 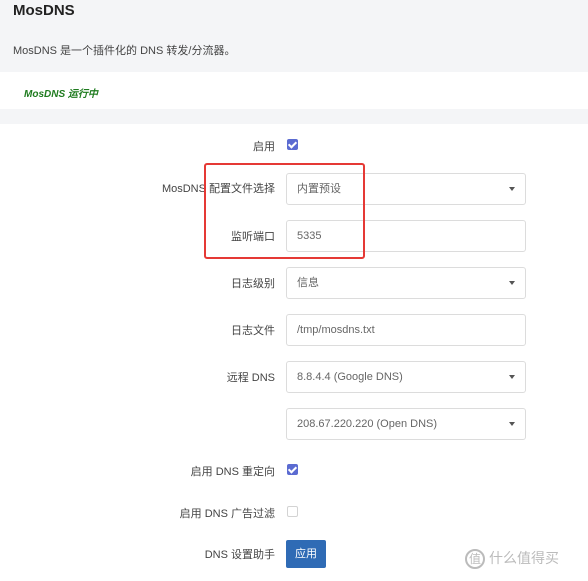 What do you see at coordinates (292, 511) in the screenshot?
I see `adblock-checkbox` at bounding box center [292, 511].